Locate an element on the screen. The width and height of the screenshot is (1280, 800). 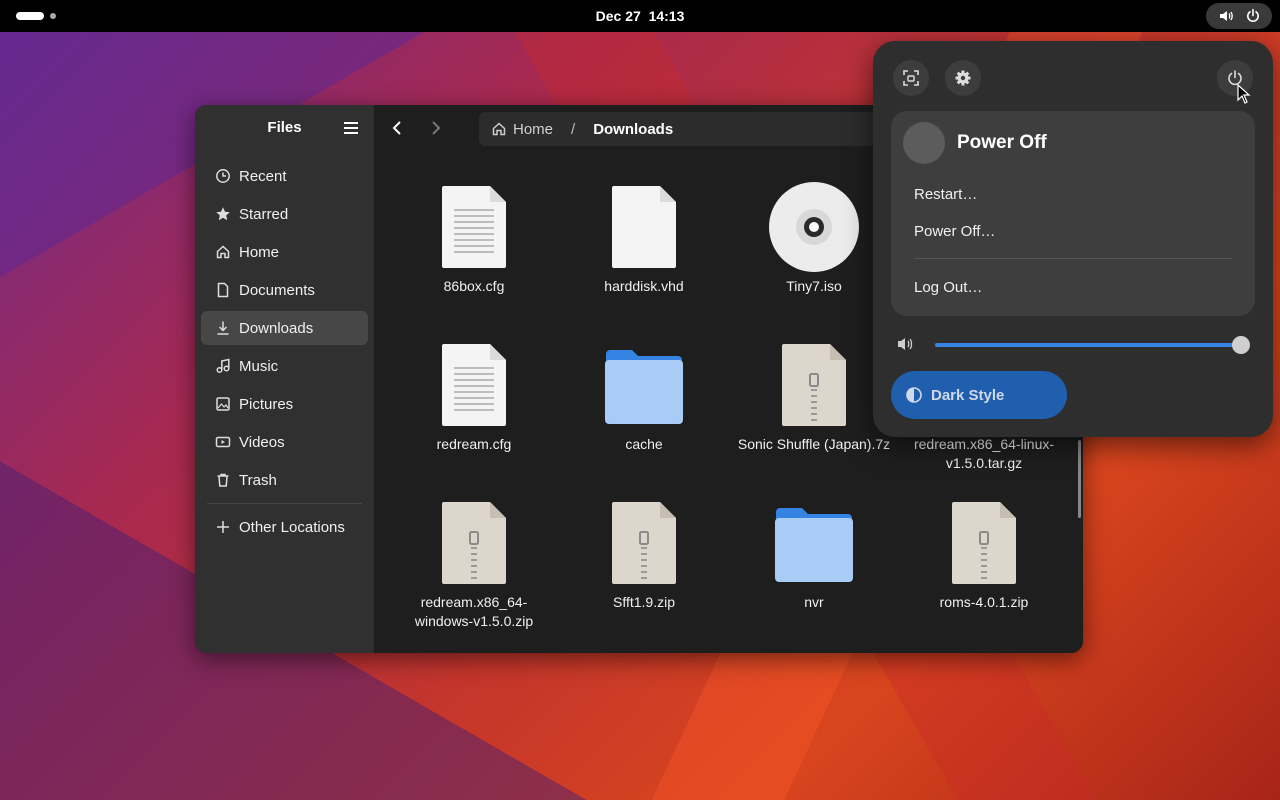
system-tray is located at coordinates (1239, 16).